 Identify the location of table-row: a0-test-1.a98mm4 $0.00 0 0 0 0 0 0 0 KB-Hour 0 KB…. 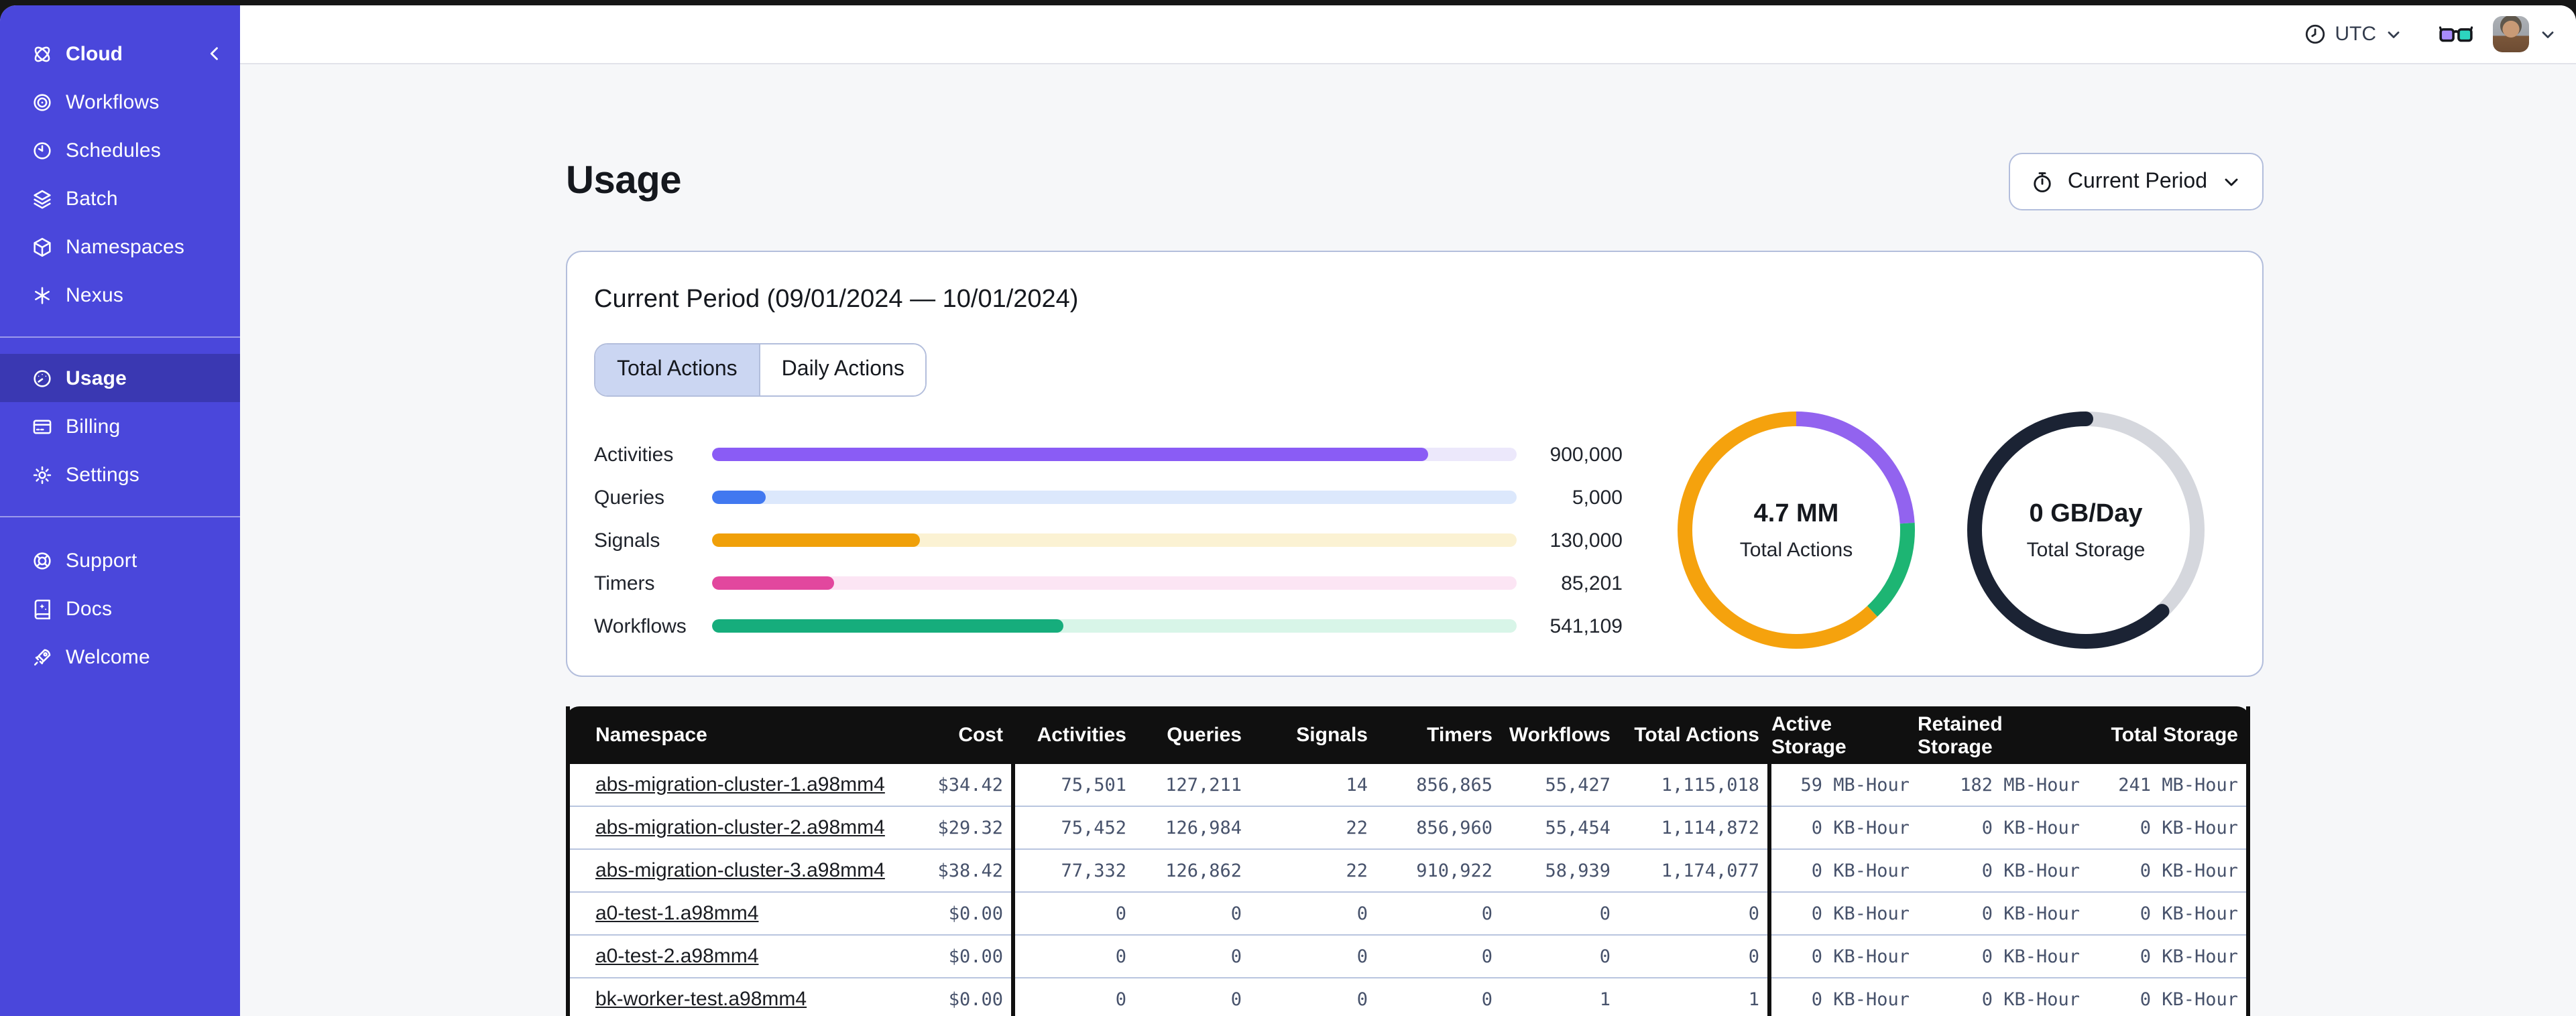
(1408, 914).